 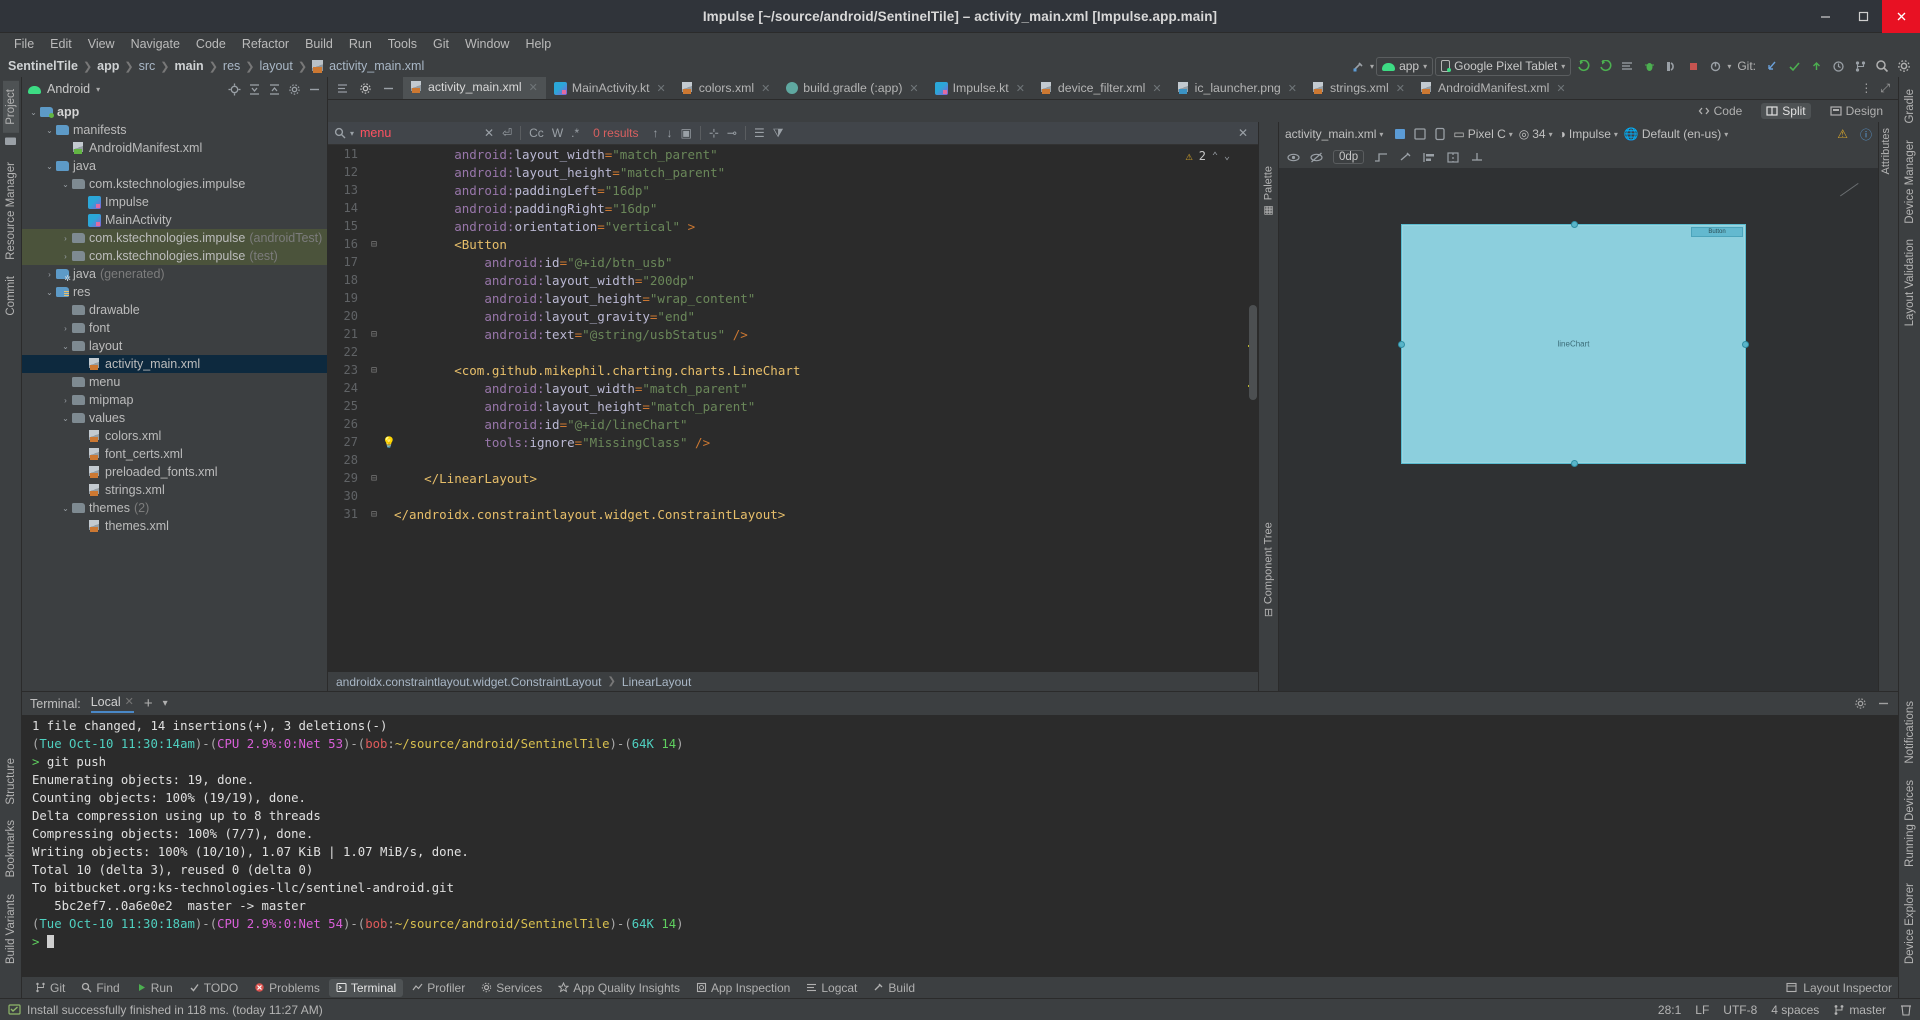 What do you see at coordinates (1573, 344) in the screenshot?
I see `device-preview: Button lineChart` at bounding box center [1573, 344].